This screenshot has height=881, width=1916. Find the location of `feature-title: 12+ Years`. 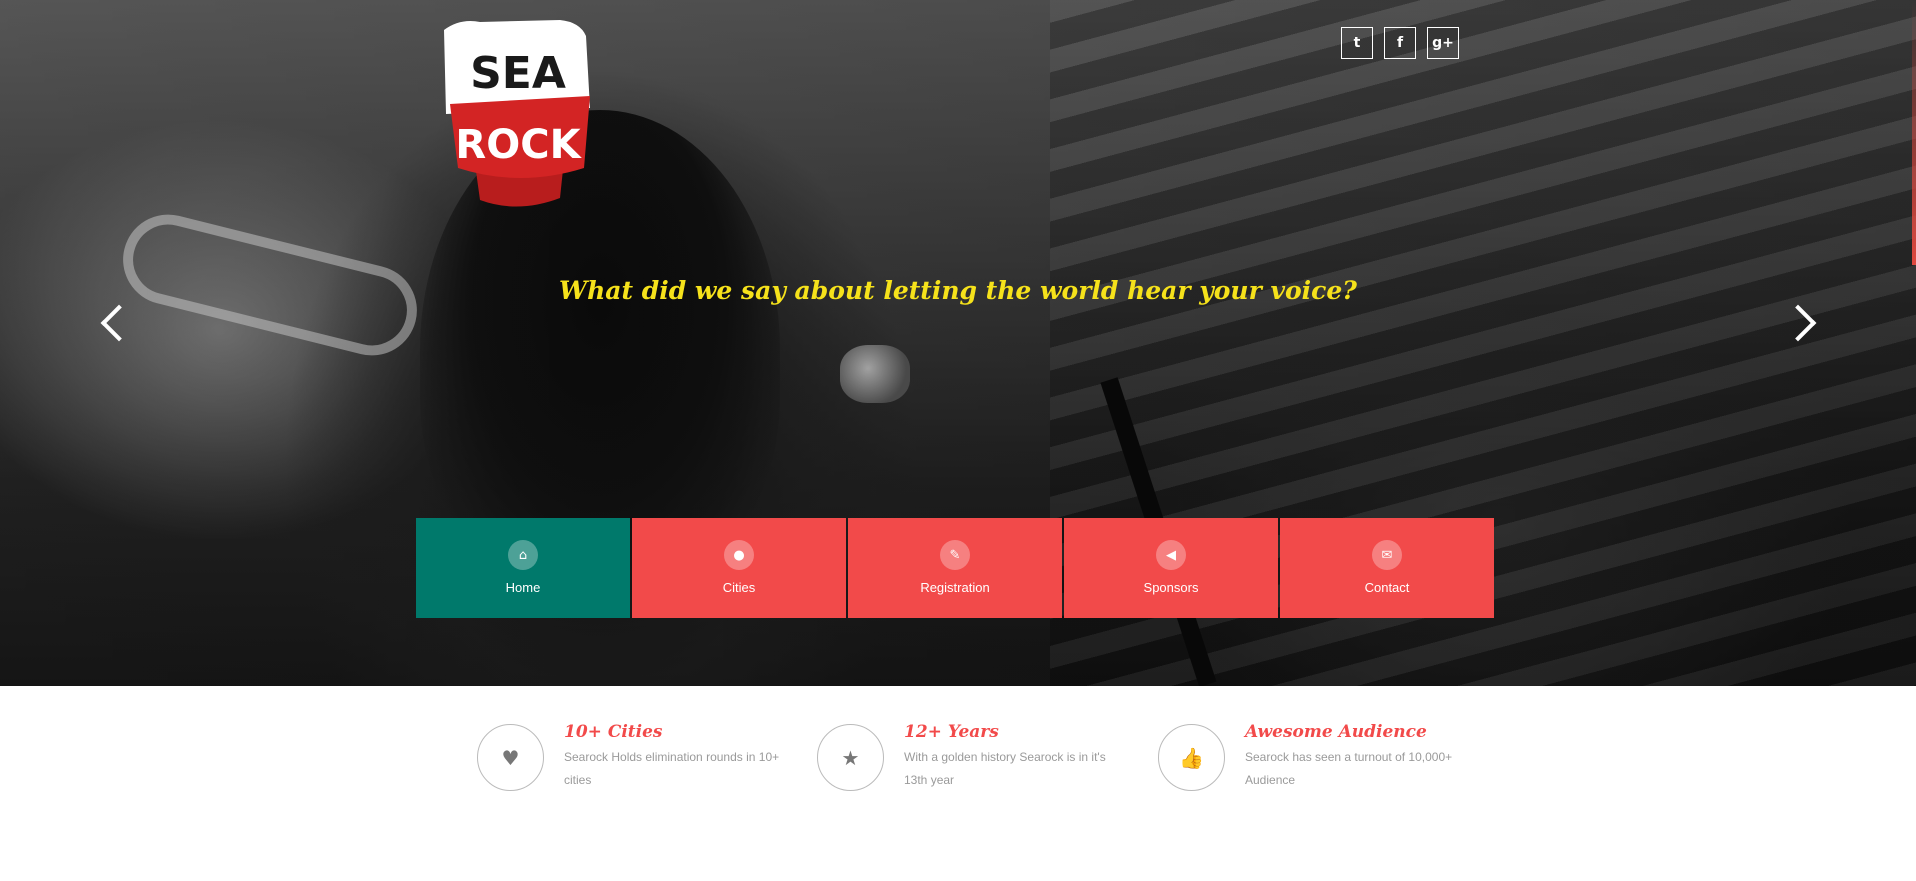

feature-title: 12+ Years is located at coordinates (951, 732).